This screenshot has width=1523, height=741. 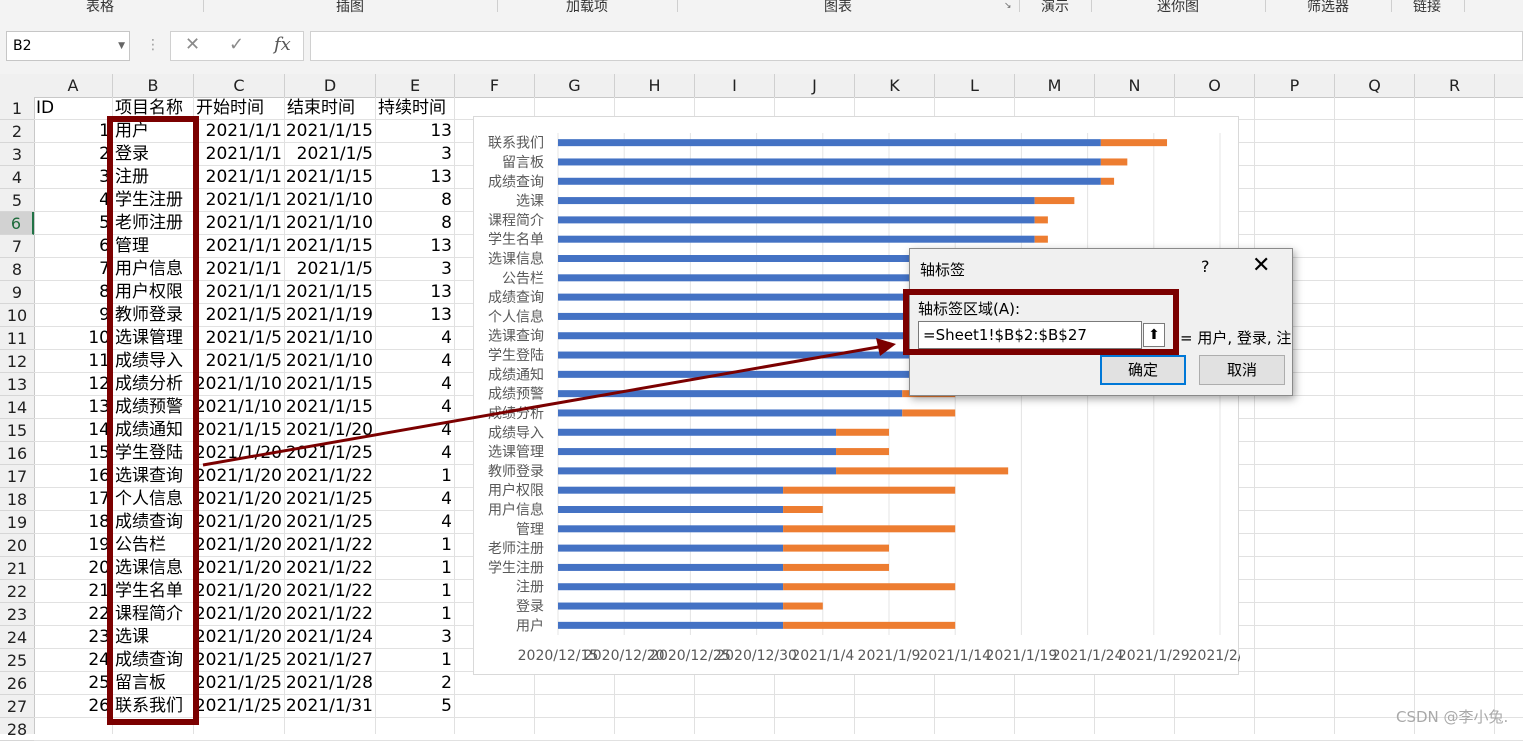 What do you see at coordinates (886, 347) in the screenshot?
I see `arrow-head` at bounding box center [886, 347].